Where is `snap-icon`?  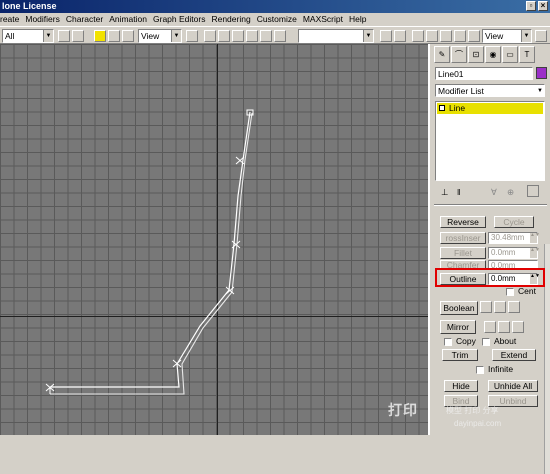
snap-icon is located at coordinates (252, 36).